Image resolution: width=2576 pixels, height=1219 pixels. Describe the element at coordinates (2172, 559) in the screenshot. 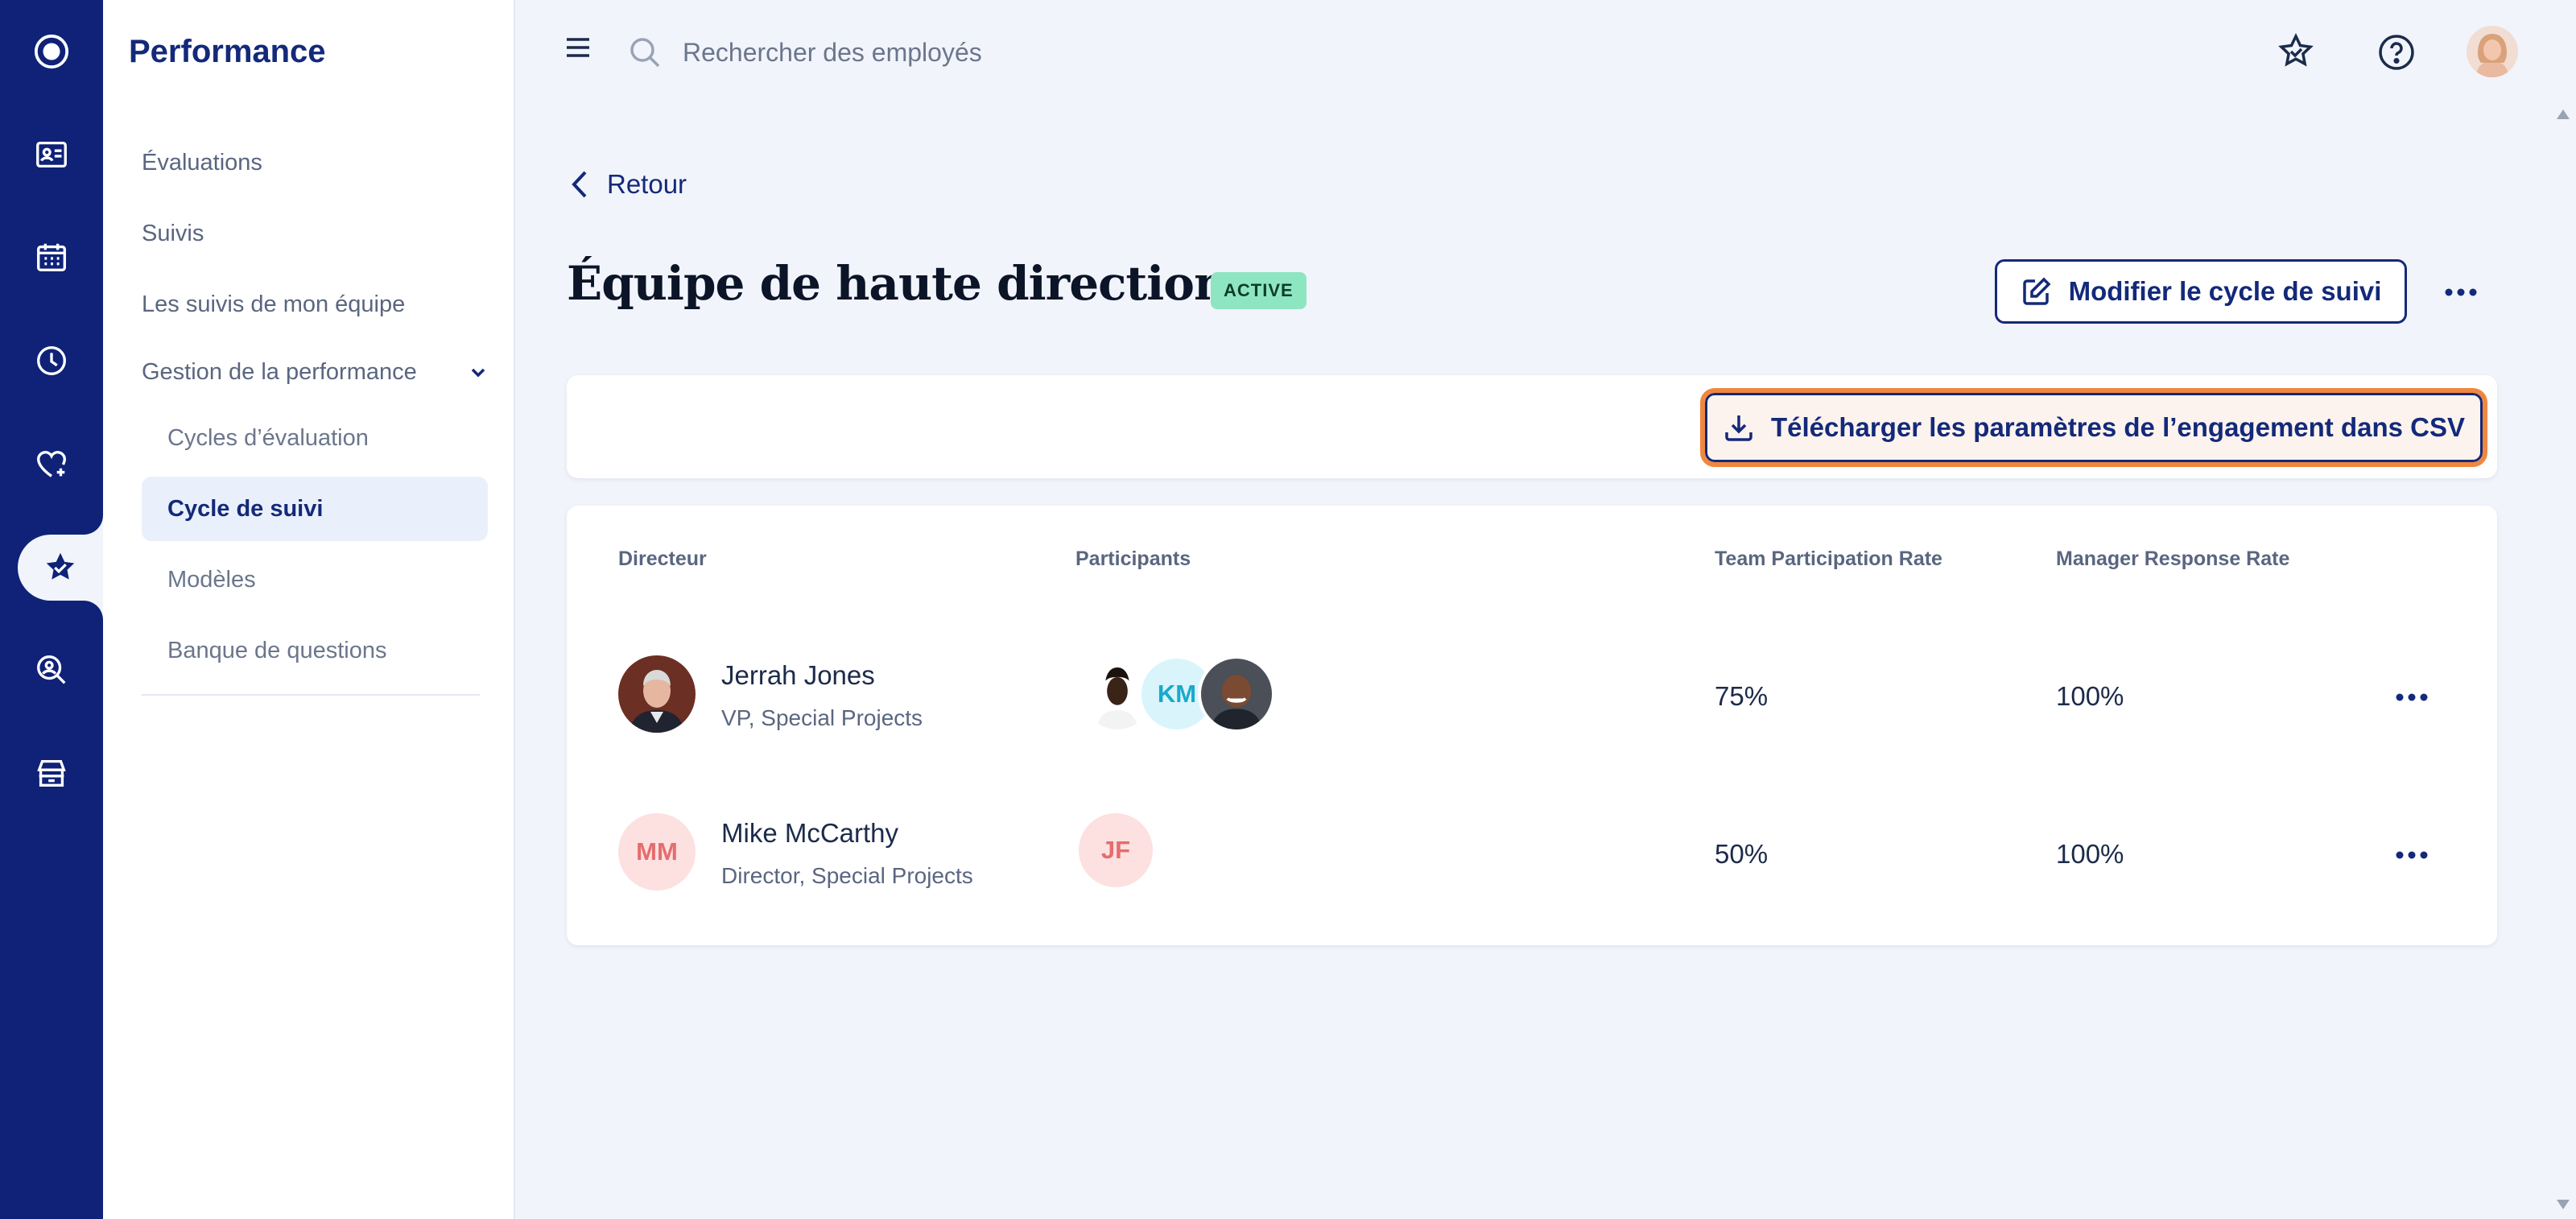

I see `column-header-manager-rate: Manager Response Rate` at that location.